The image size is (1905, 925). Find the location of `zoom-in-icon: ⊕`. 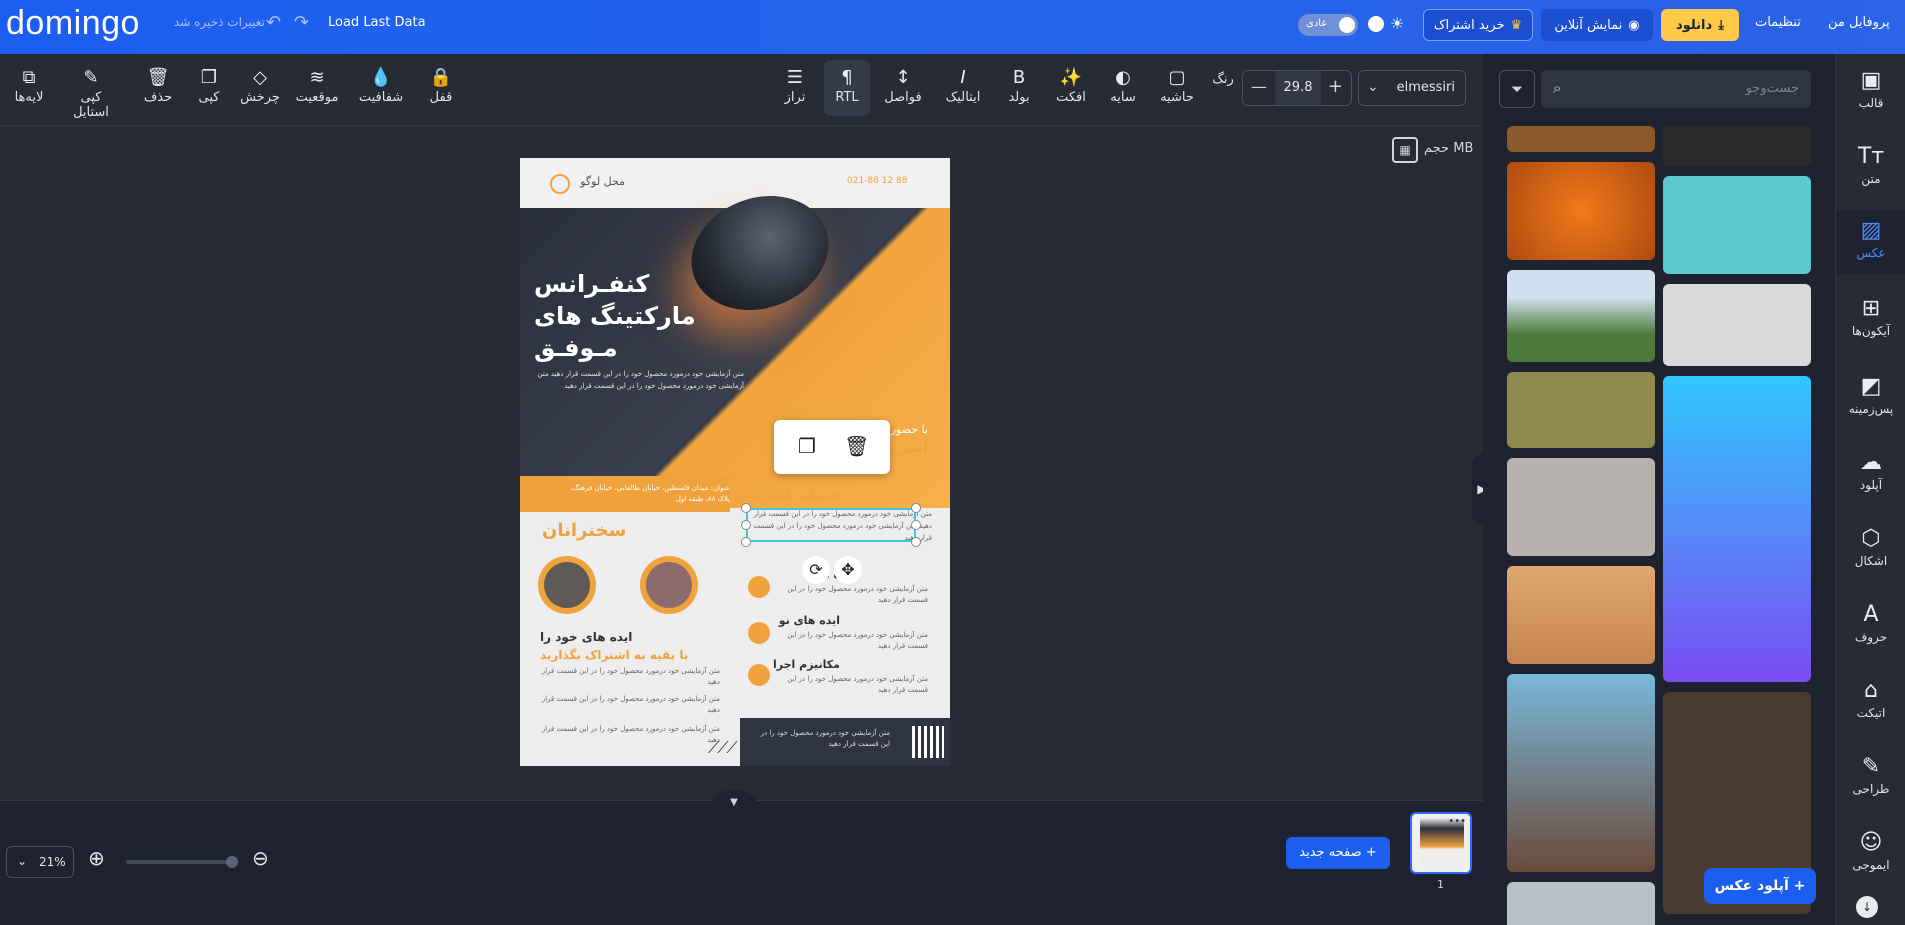

zoom-in-icon: ⊕ is located at coordinates (96, 858).